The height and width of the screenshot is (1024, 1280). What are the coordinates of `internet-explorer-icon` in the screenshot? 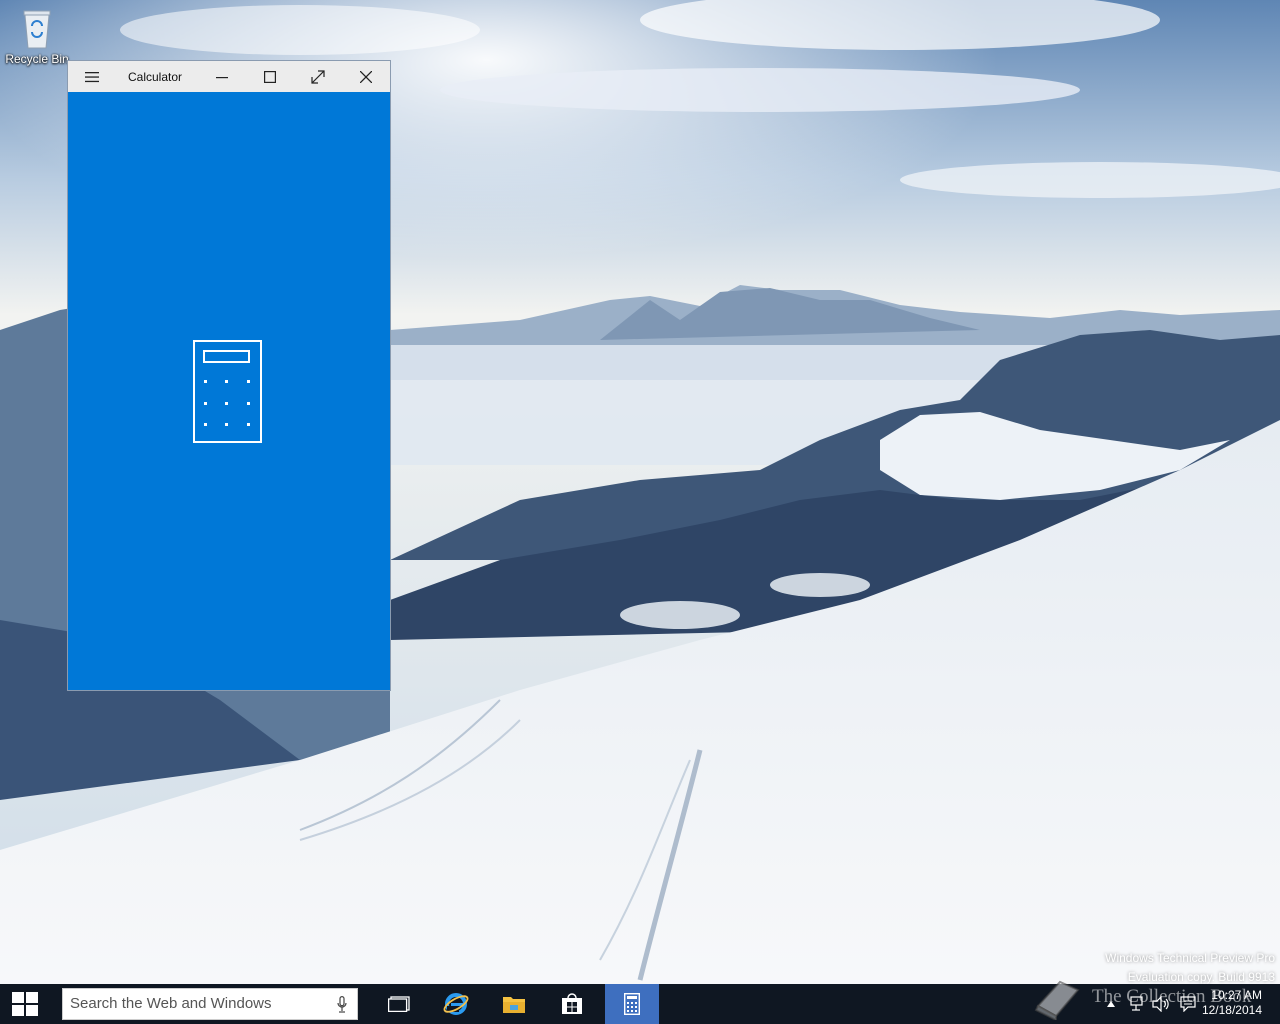 It's located at (456, 1004).